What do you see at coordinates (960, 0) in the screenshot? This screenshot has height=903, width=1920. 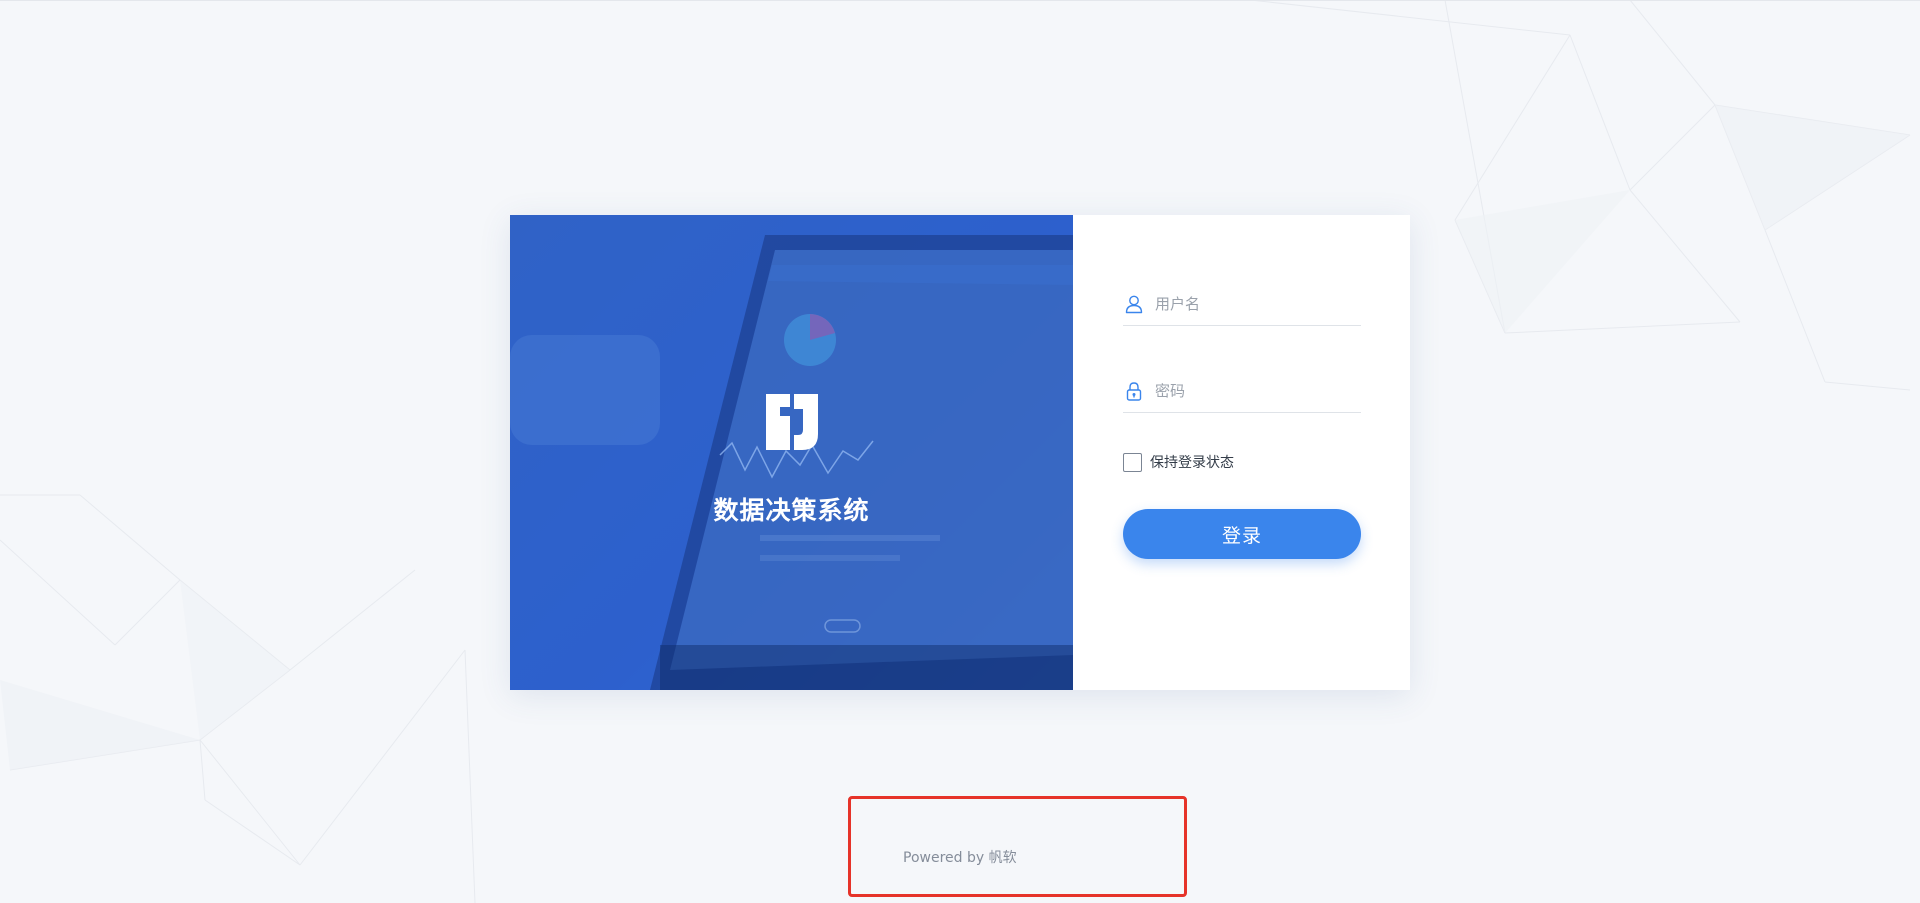 I see `top-border` at bounding box center [960, 0].